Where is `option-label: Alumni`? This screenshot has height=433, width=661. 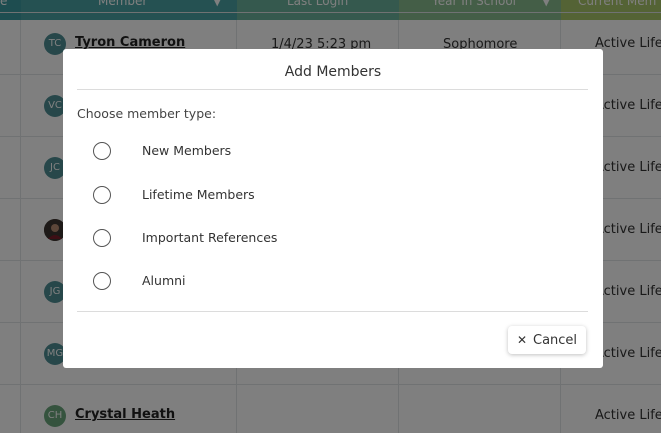 option-label: Alumni is located at coordinates (164, 280).